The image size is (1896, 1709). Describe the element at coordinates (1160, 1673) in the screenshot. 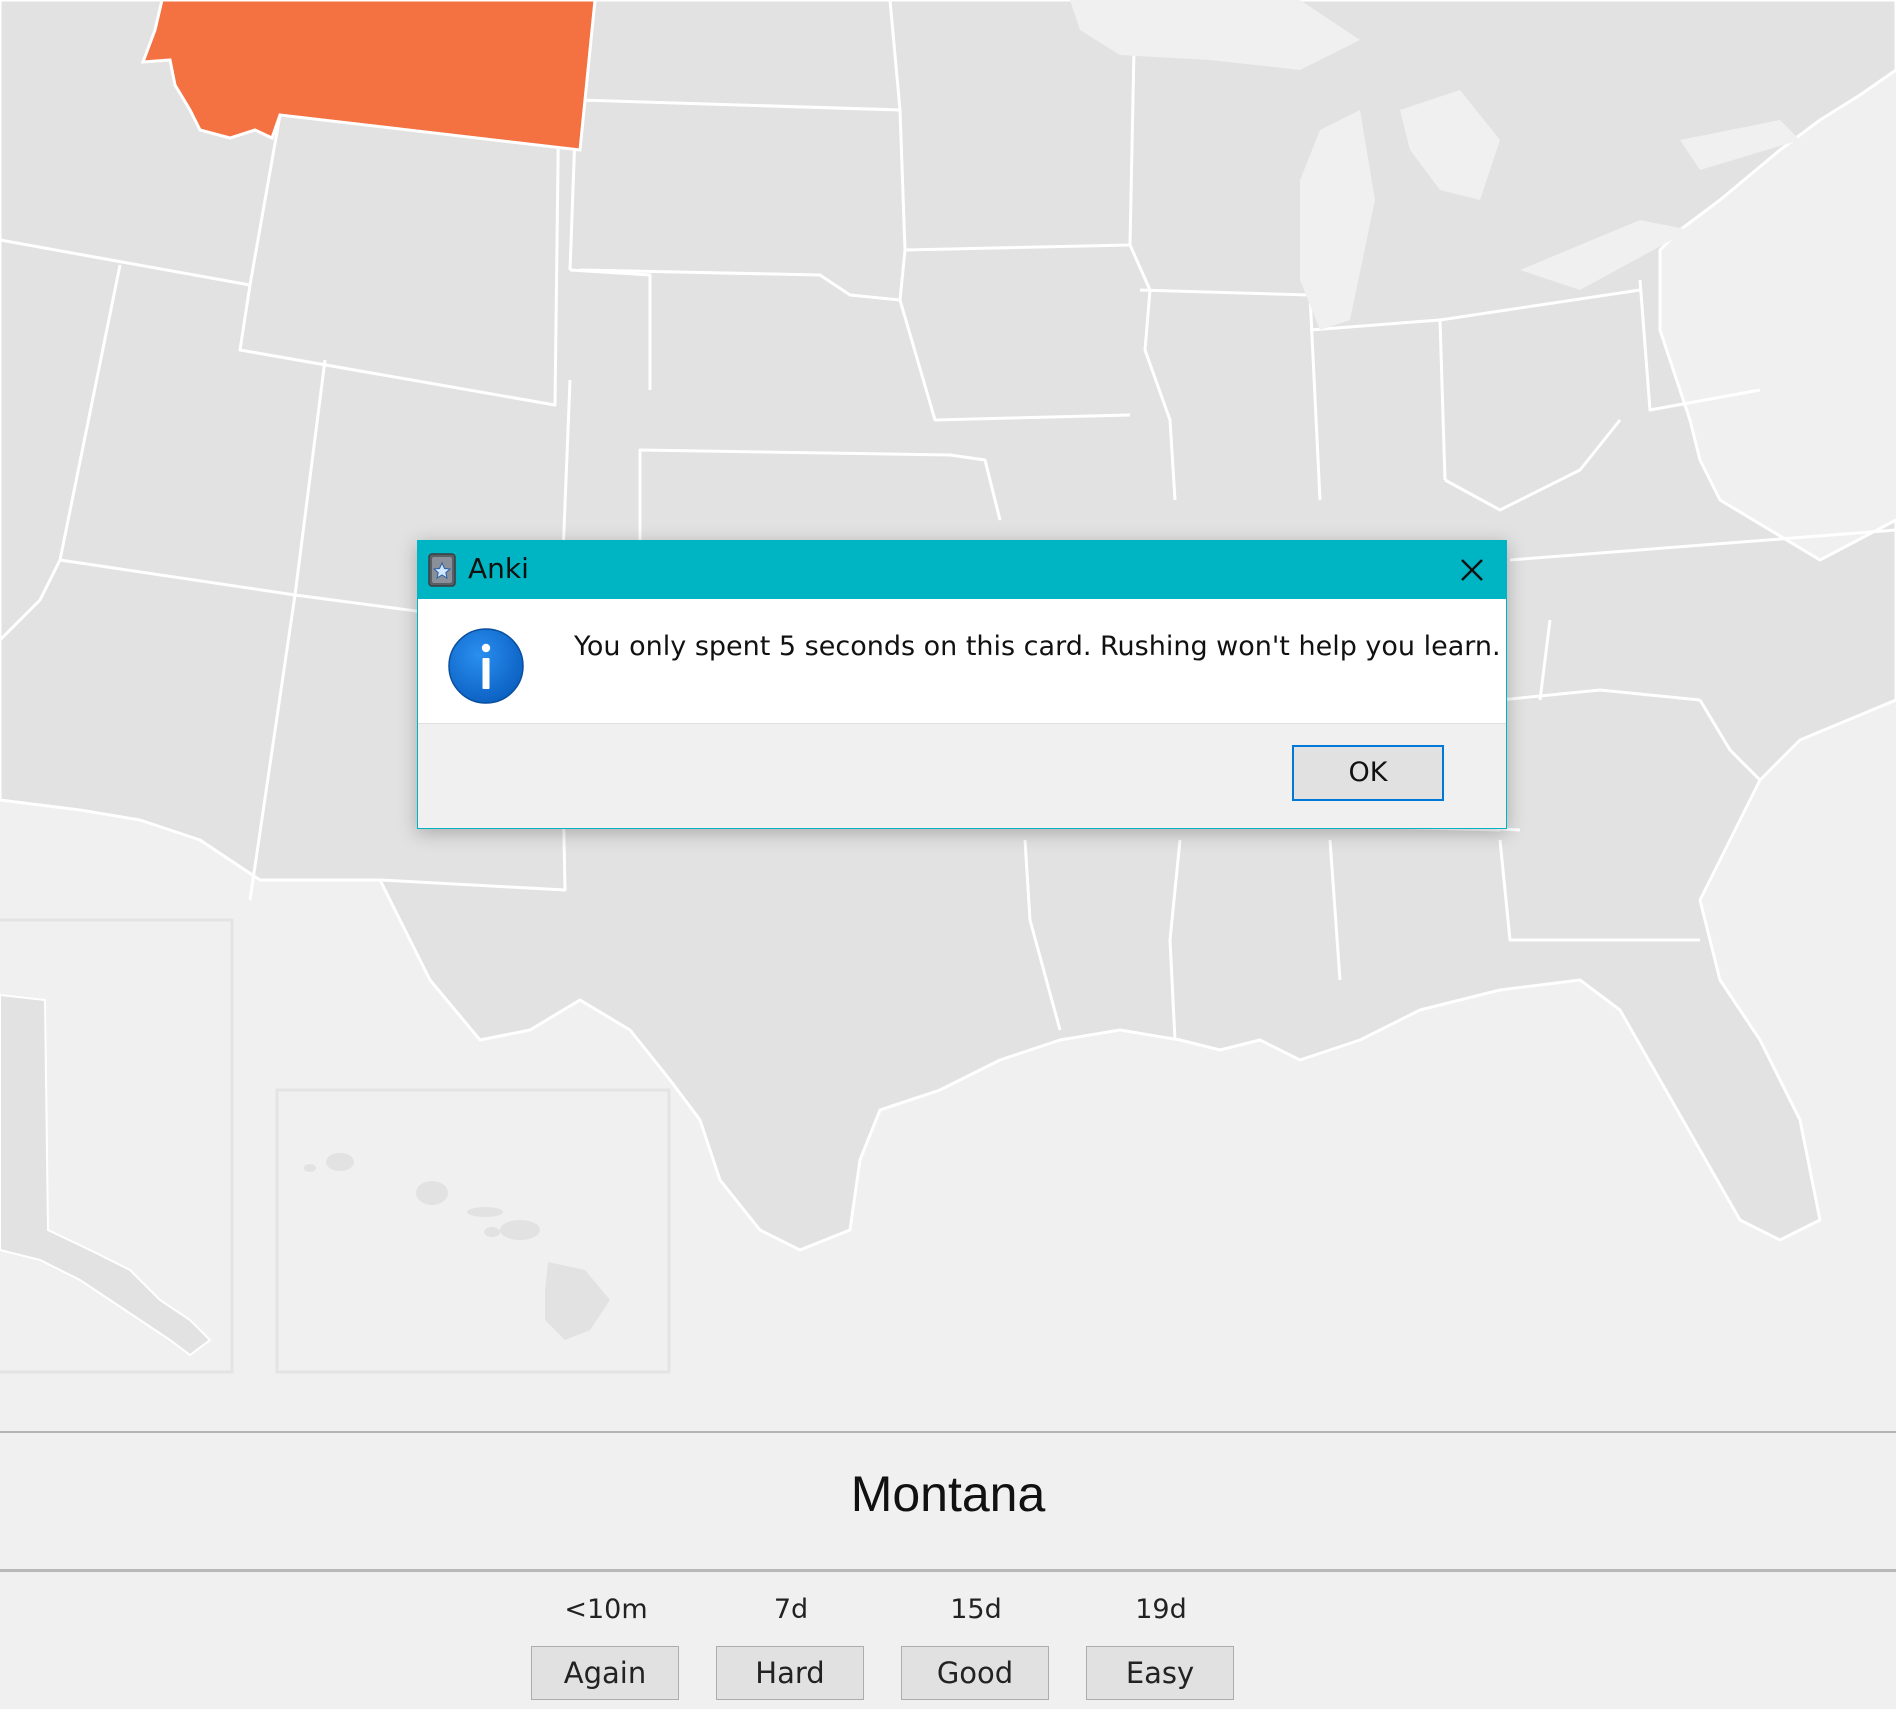

I see `easy-button: Easy` at that location.